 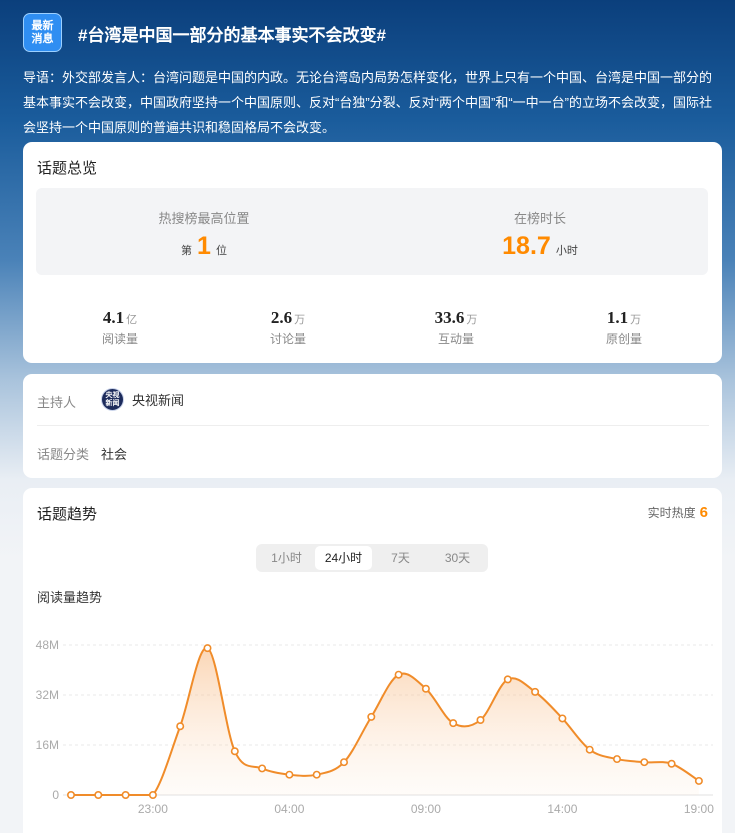 What do you see at coordinates (120, 327) in the screenshot?
I see `stat-read: 4.1 亿 阅读量` at bounding box center [120, 327].